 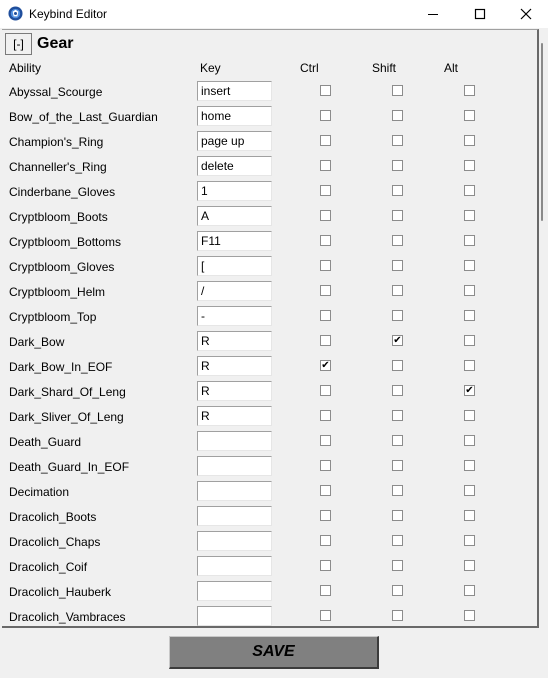 What do you see at coordinates (274, 652) in the screenshot?
I see `save-button: SAVE` at bounding box center [274, 652].